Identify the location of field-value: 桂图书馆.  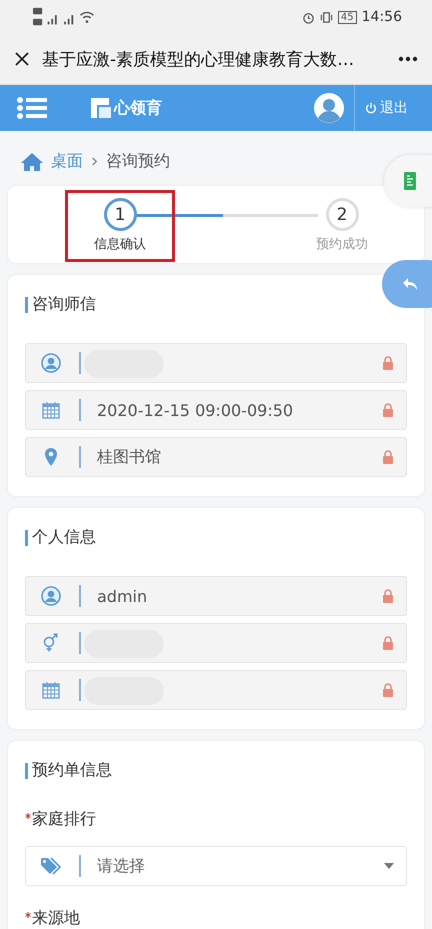
(129, 457).